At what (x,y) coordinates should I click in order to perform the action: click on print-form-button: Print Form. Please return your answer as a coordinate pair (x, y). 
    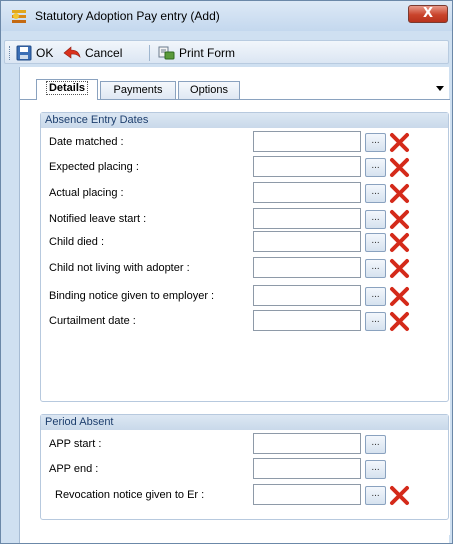
    Looking at the image, I should click on (196, 53).